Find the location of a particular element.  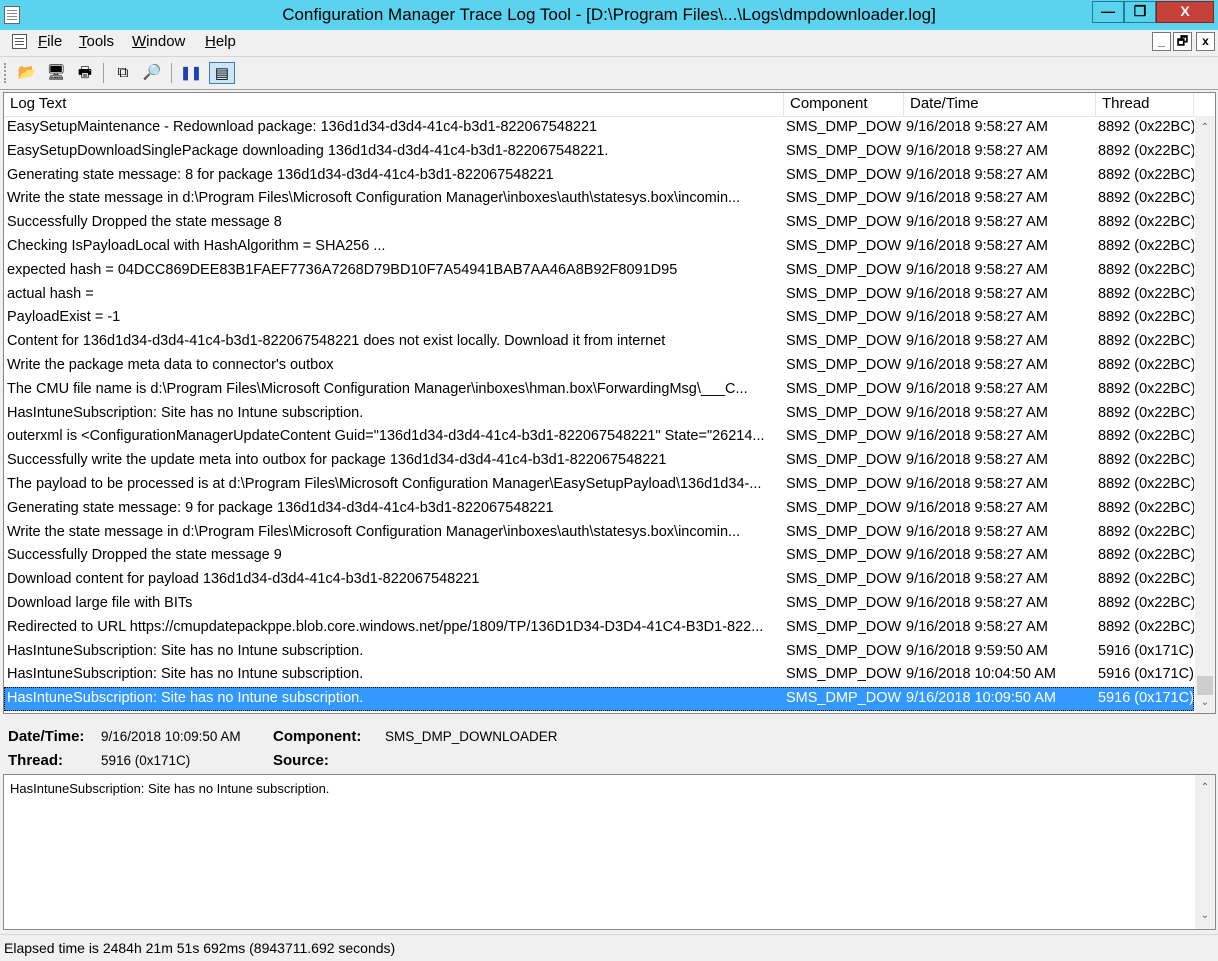

menu-window: Window is located at coordinates (158, 41).